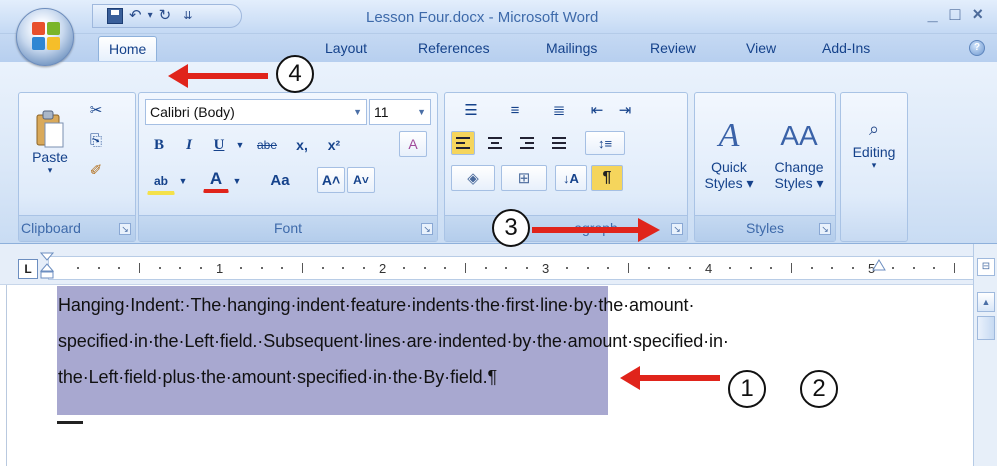 The image size is (997, 466). What do you see at coordinates (625, 110) in the screenshot?
I see `increase-indent-button: ⇥` at bounding box center [625, 110].